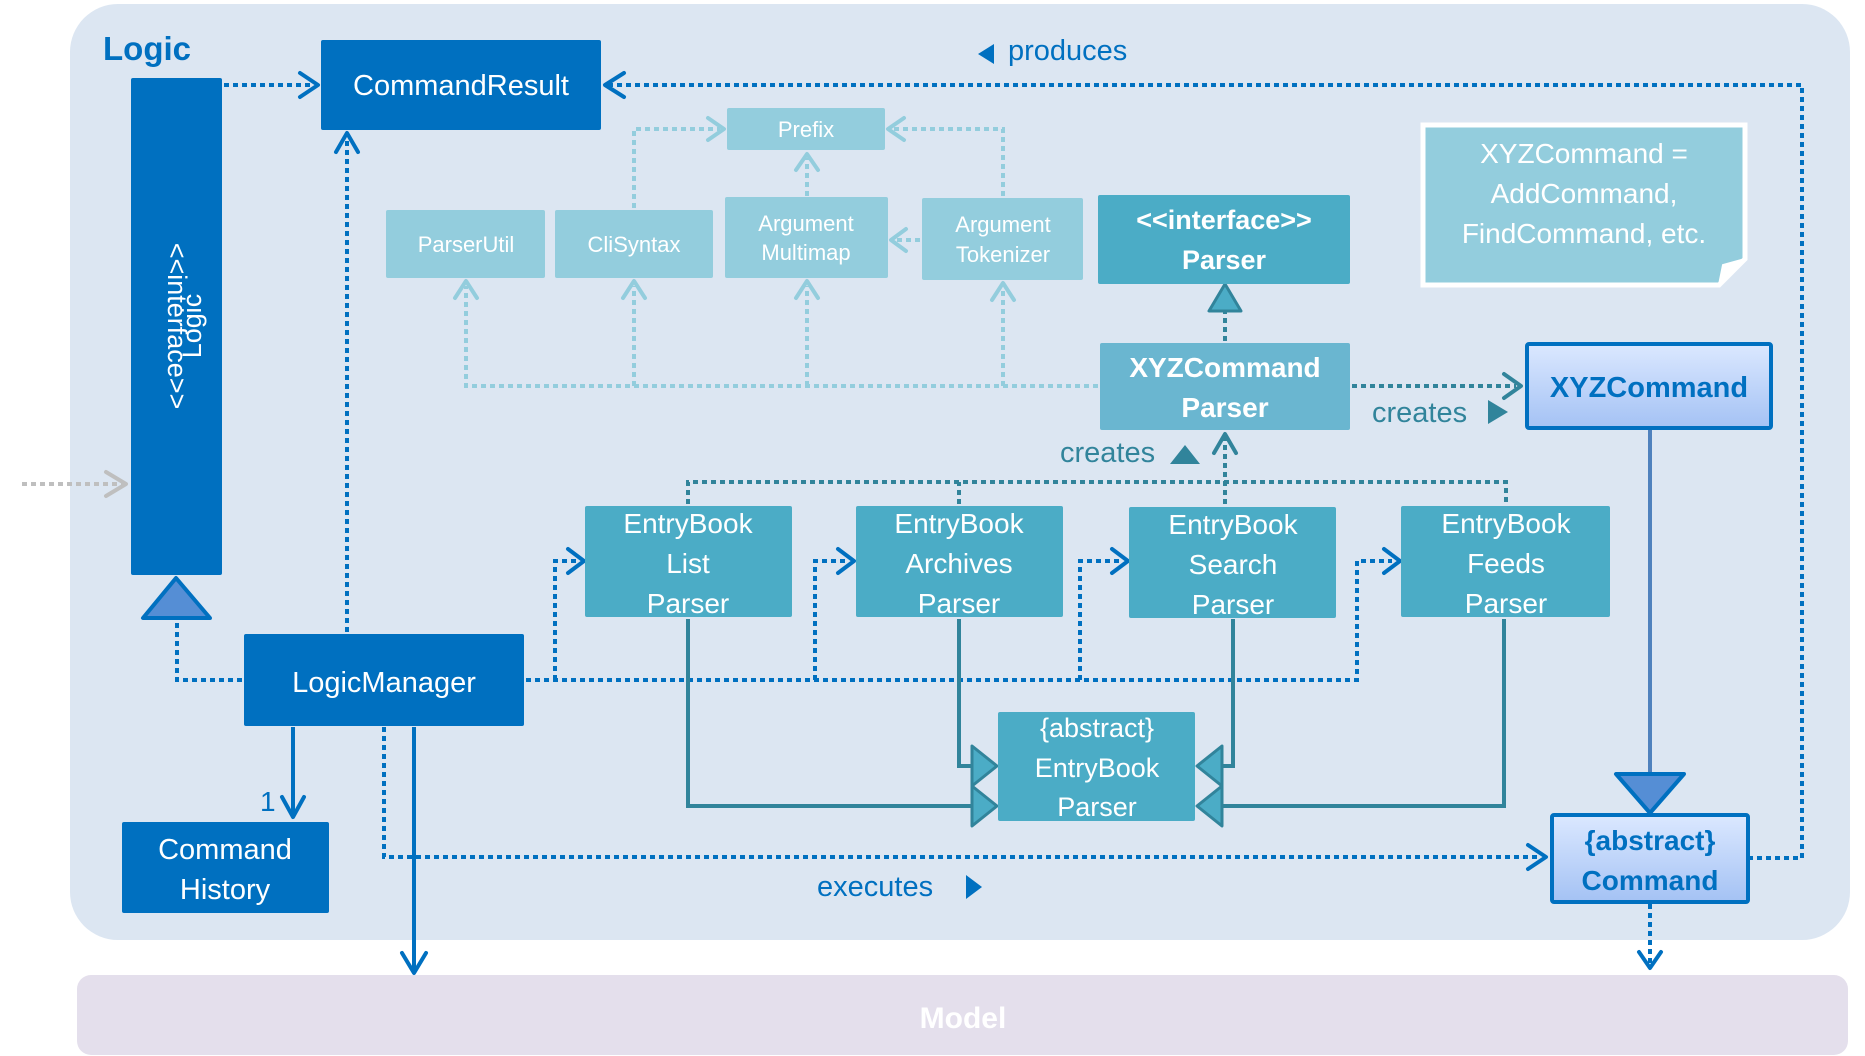  What do you see at coordinates (1002, 224) in the screenshot?
I see `class-argumenttokenizer-line1: Argument` at bounding box center [1002, 224].